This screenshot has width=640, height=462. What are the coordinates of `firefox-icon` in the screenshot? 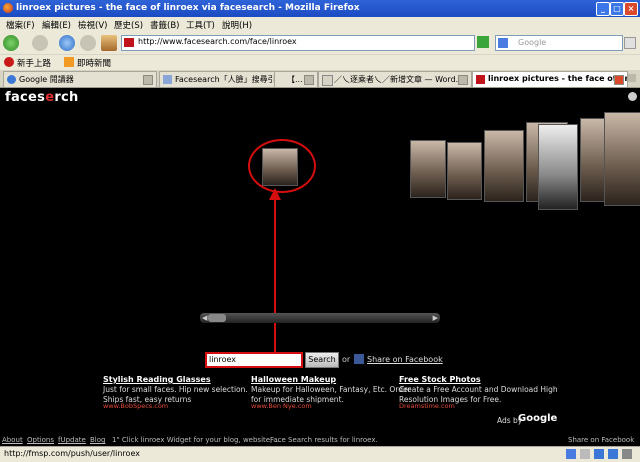 It's located at (8, 8).